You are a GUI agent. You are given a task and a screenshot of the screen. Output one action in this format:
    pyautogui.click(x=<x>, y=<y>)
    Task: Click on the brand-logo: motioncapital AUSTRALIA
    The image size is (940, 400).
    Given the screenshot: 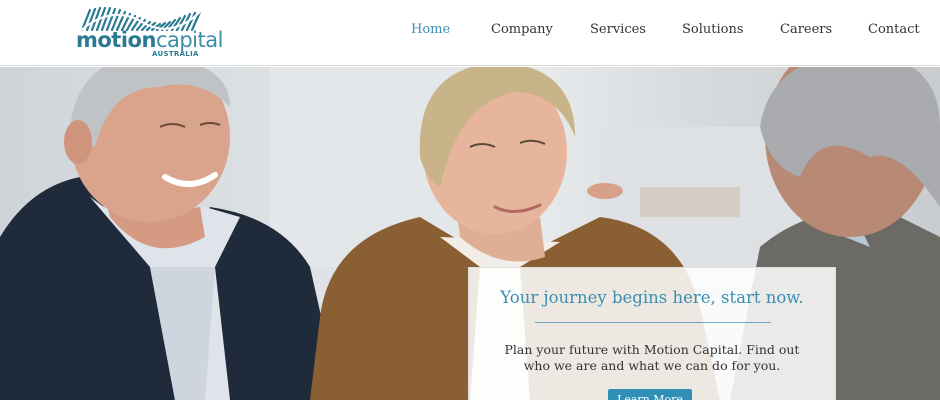 What is the action you would take?
    pyautogui.click(x=152, y=31)
    